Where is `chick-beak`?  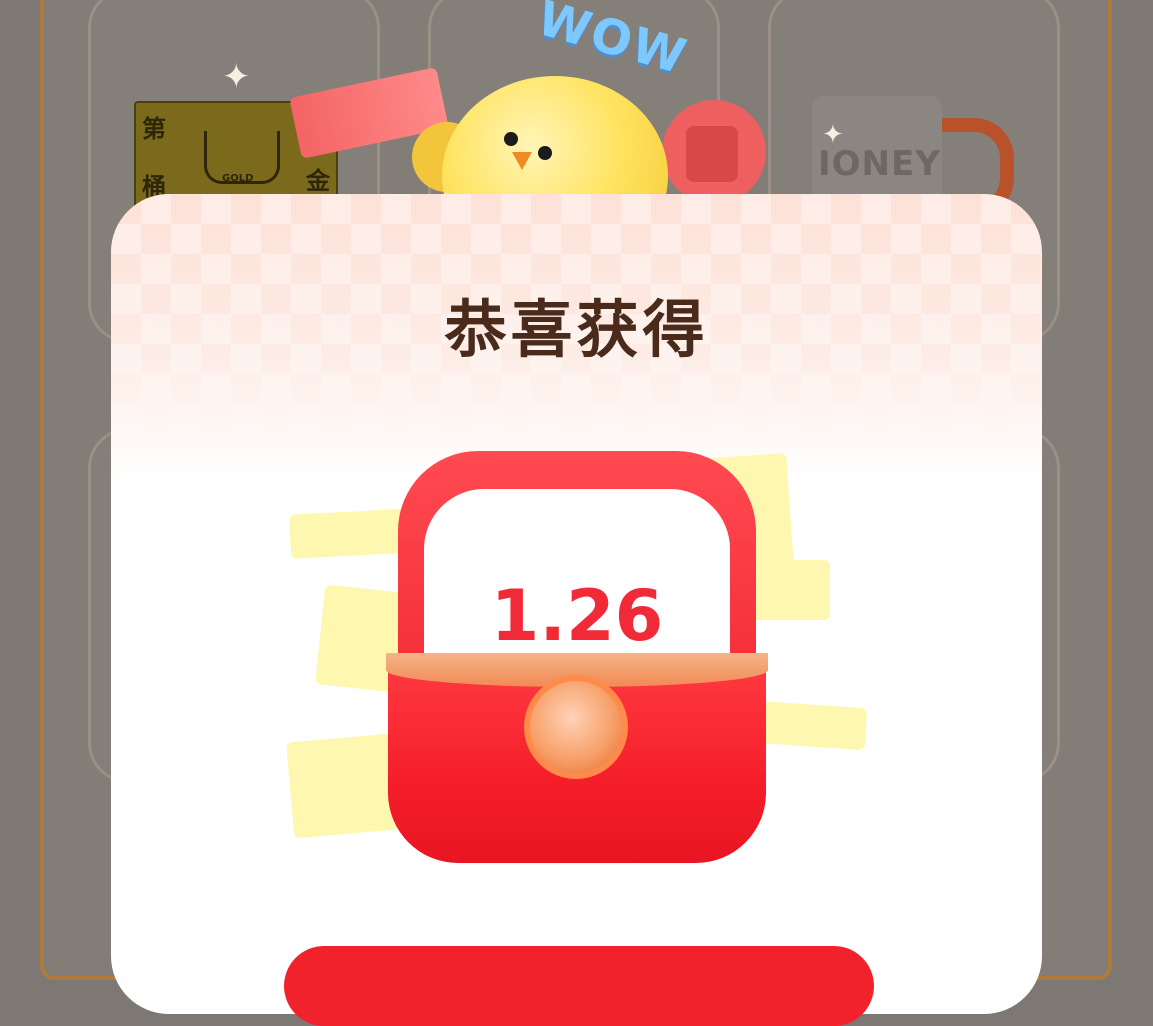
chick-beak is located at coordinates (522, 161).